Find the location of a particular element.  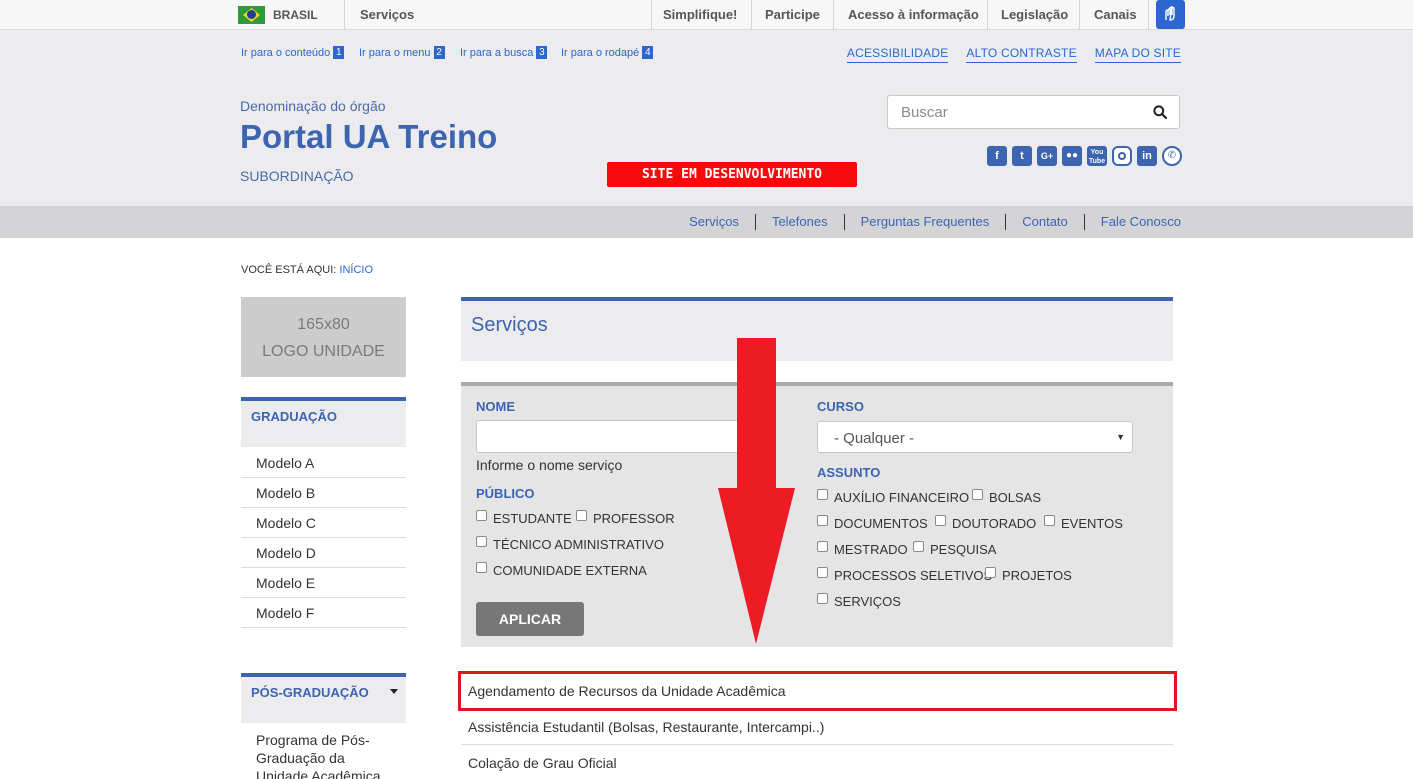

flickr-icon: ●● is located at coordinates (1072, 156).